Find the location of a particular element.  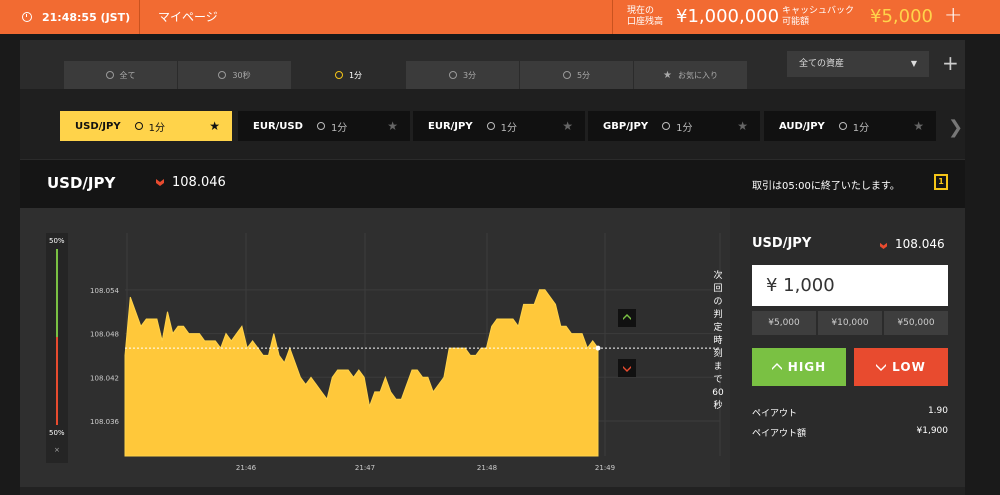

asset-pair: EUR/USD is located at coordinates (278, 126).